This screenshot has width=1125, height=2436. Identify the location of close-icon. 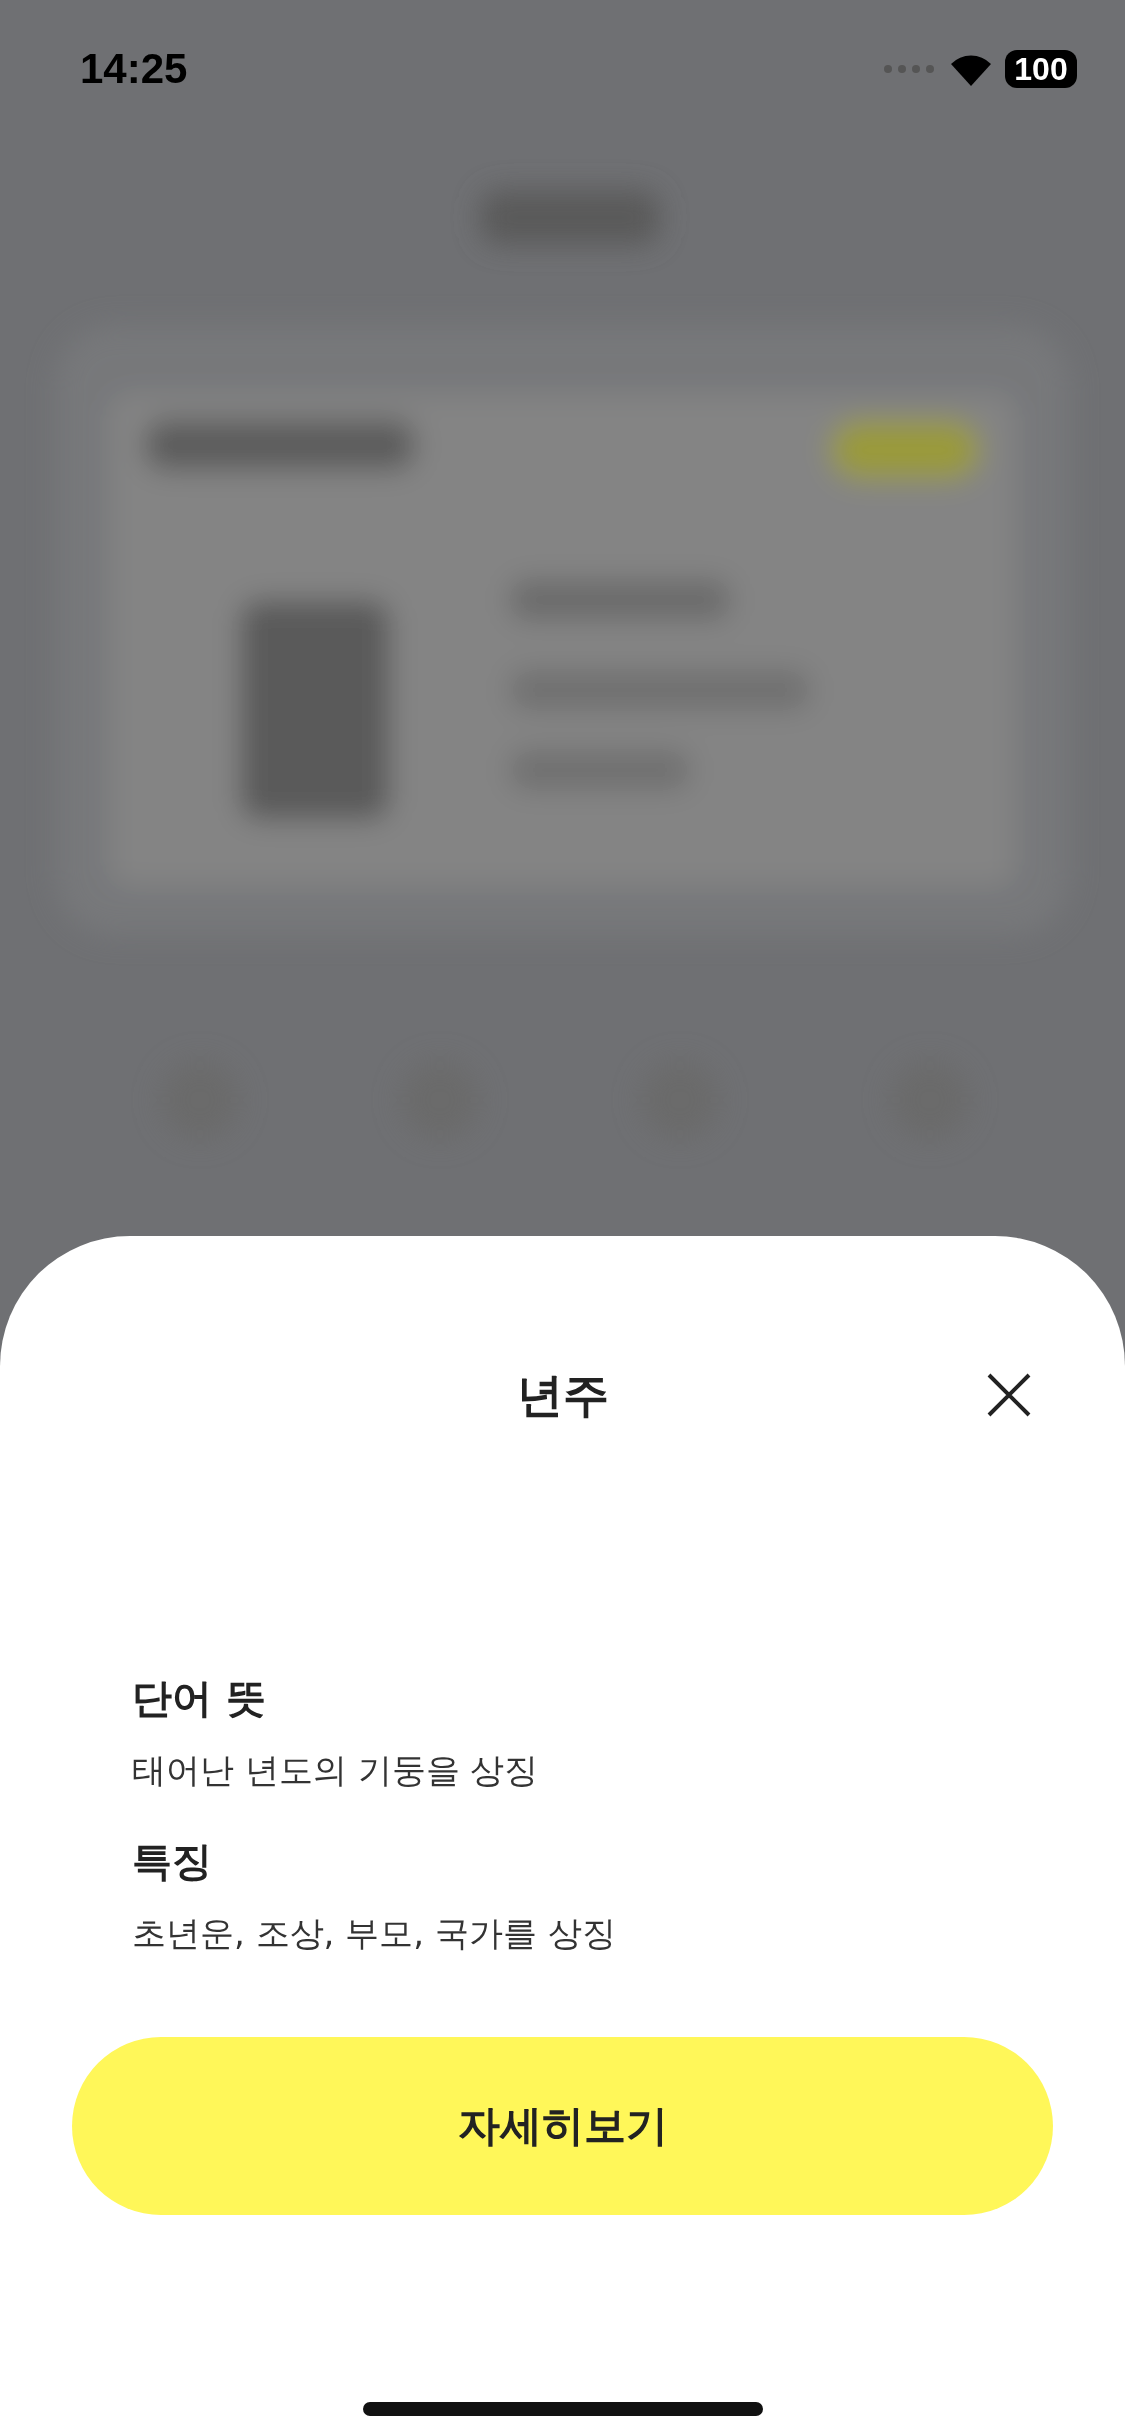
(1009, 1395).